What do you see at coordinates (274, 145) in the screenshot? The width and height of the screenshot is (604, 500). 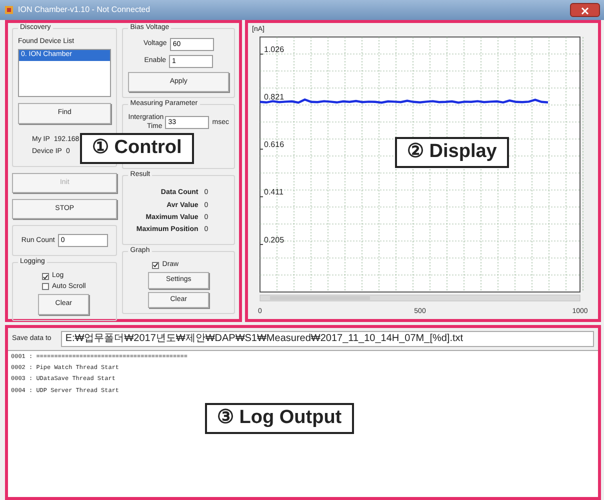 I see `y-tick-label: 0.616` at bounding box center [274, 145].